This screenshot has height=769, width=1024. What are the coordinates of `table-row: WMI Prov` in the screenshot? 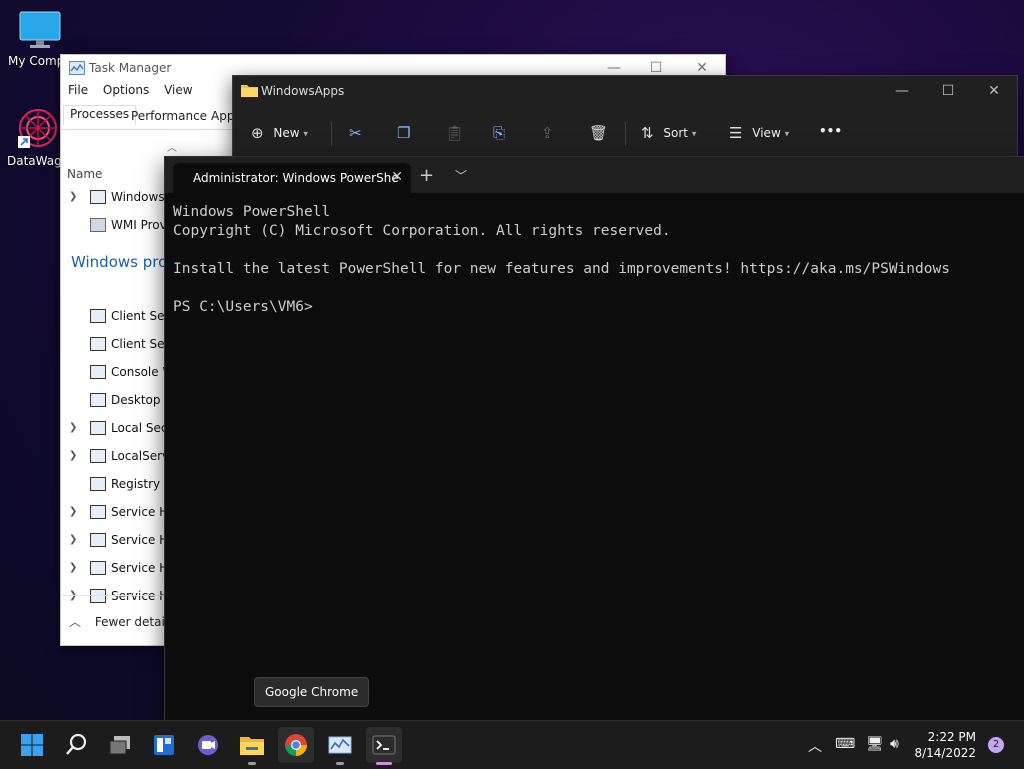 It's located at (116, 226).